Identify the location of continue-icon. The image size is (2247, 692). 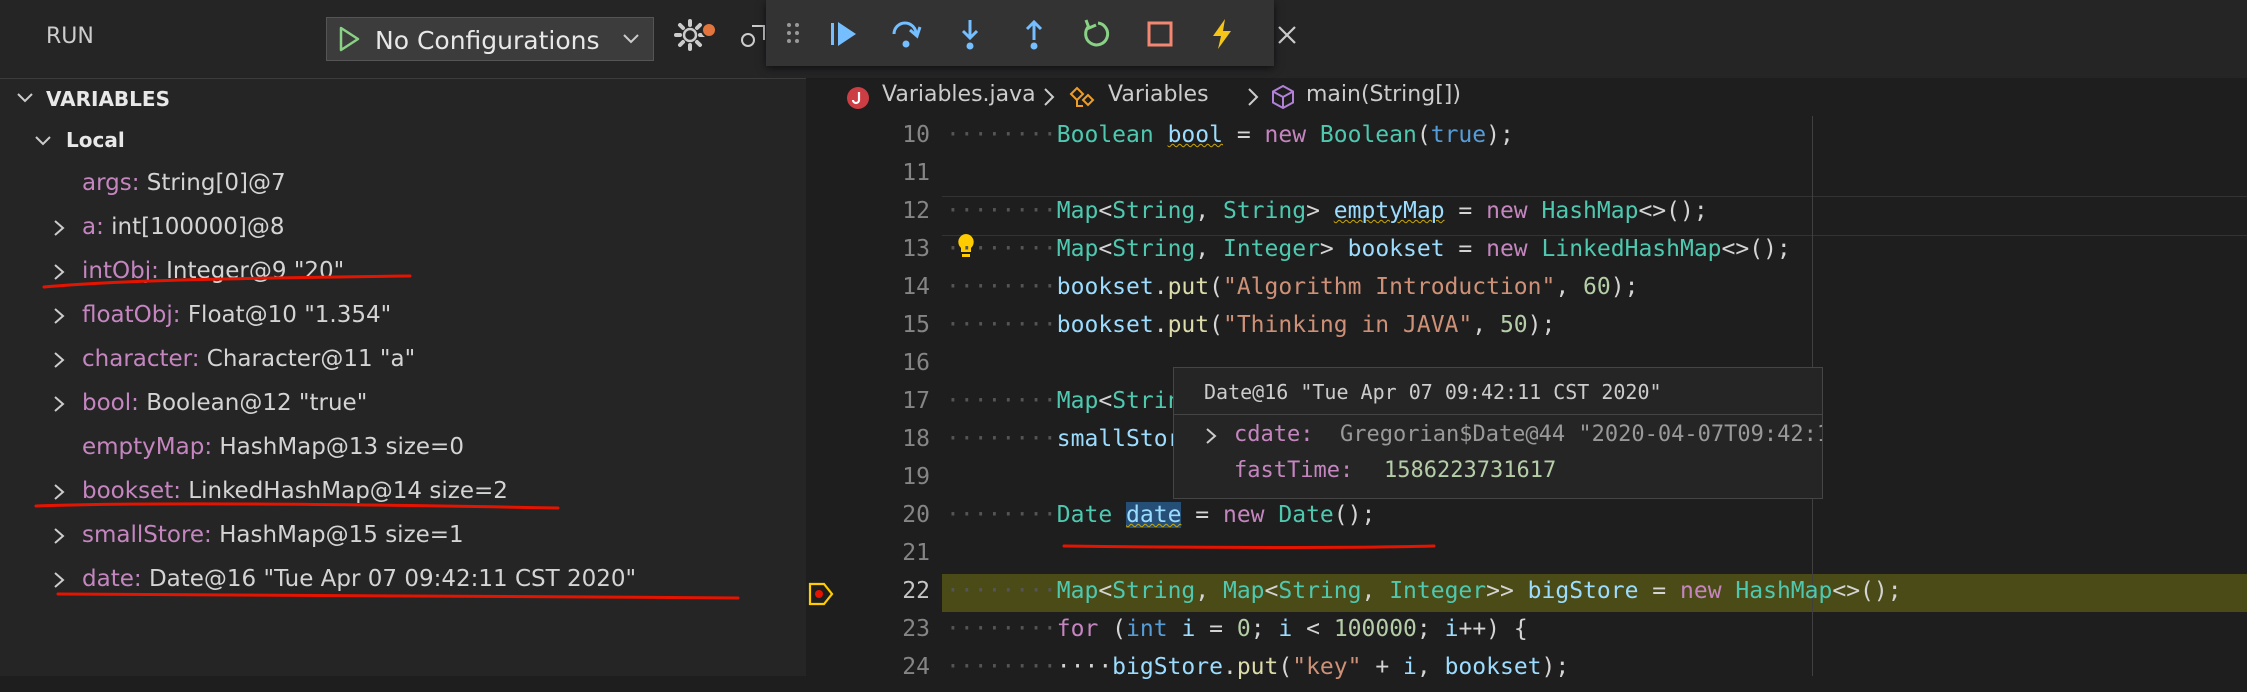
(844, 34).